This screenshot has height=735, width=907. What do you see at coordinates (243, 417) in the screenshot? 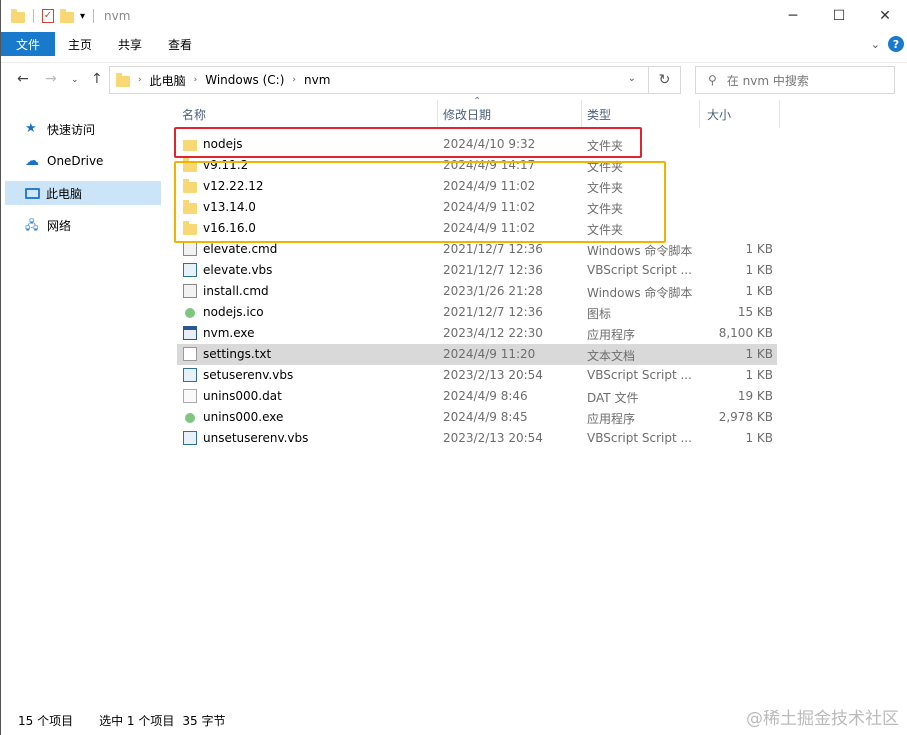
I see `file-name: unins000.exe` at bounding box center [243, 417].